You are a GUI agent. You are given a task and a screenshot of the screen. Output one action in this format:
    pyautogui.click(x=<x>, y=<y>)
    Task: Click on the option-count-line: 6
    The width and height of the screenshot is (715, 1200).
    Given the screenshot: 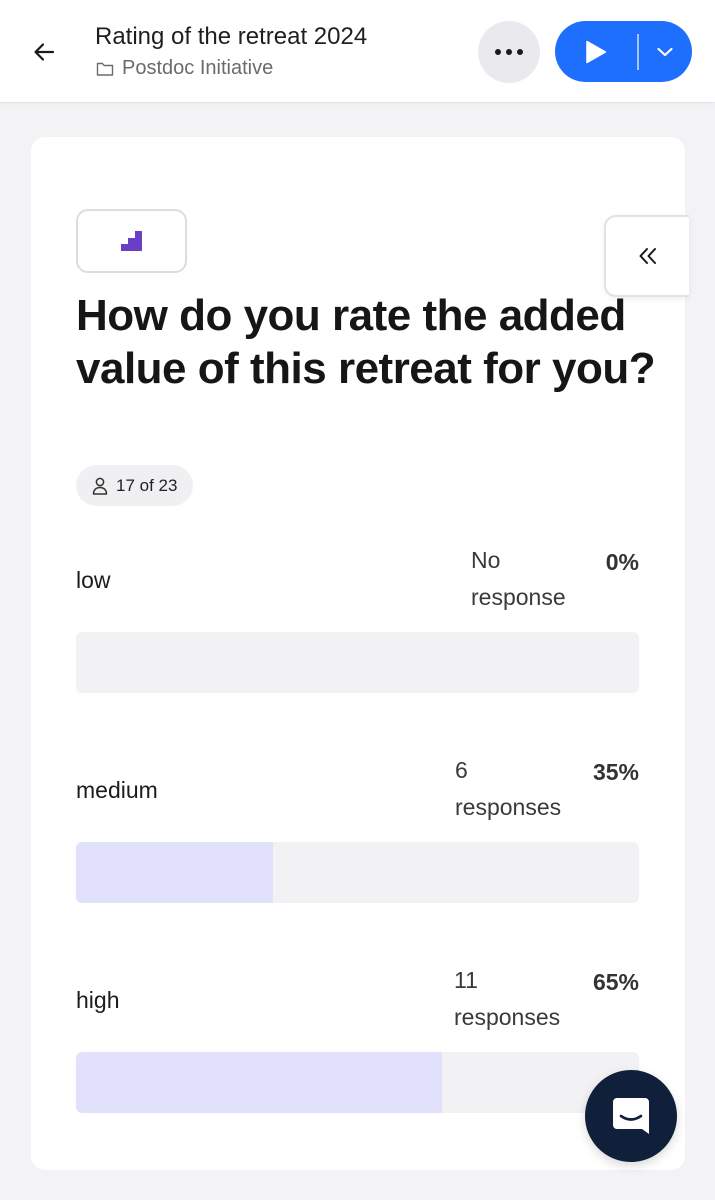 What is the action you would take?
    pyautogui.click(x=461, y=770)
    